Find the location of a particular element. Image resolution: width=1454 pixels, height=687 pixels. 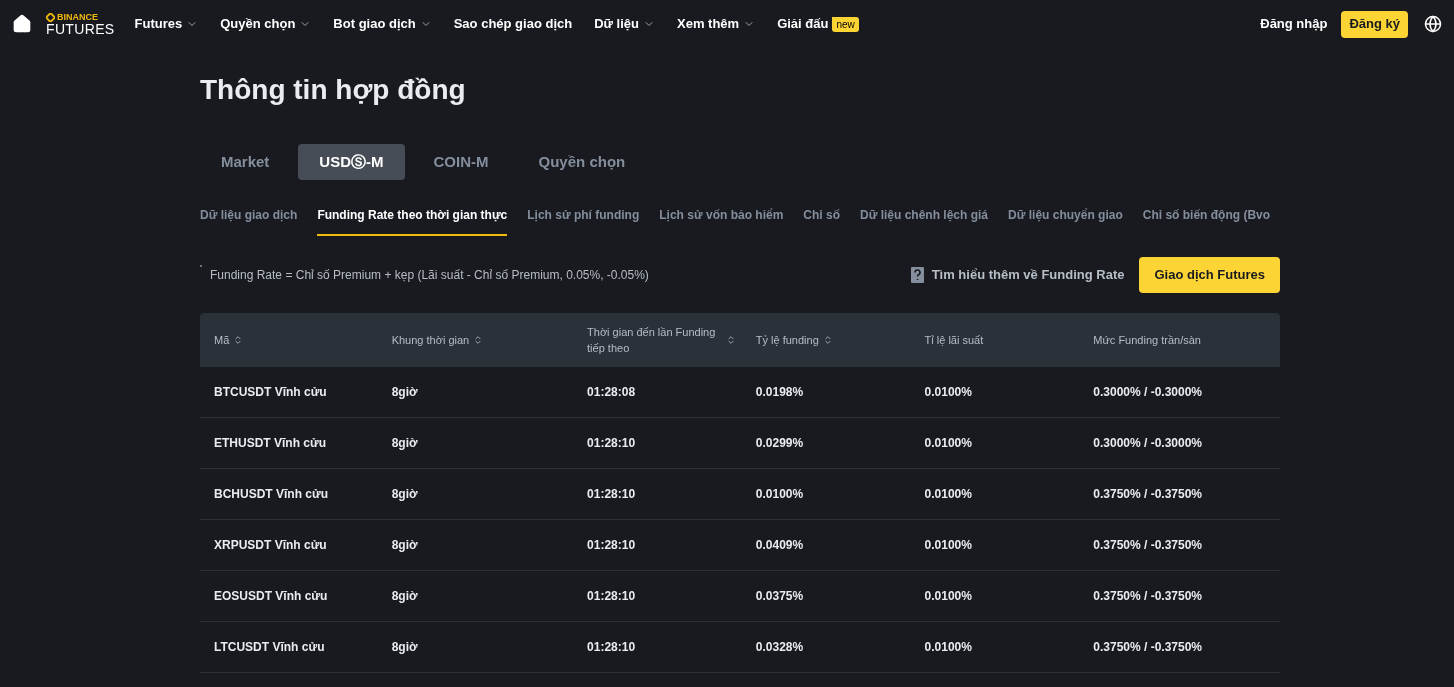

nav-link: Futures is located at coordinates (166, 24).